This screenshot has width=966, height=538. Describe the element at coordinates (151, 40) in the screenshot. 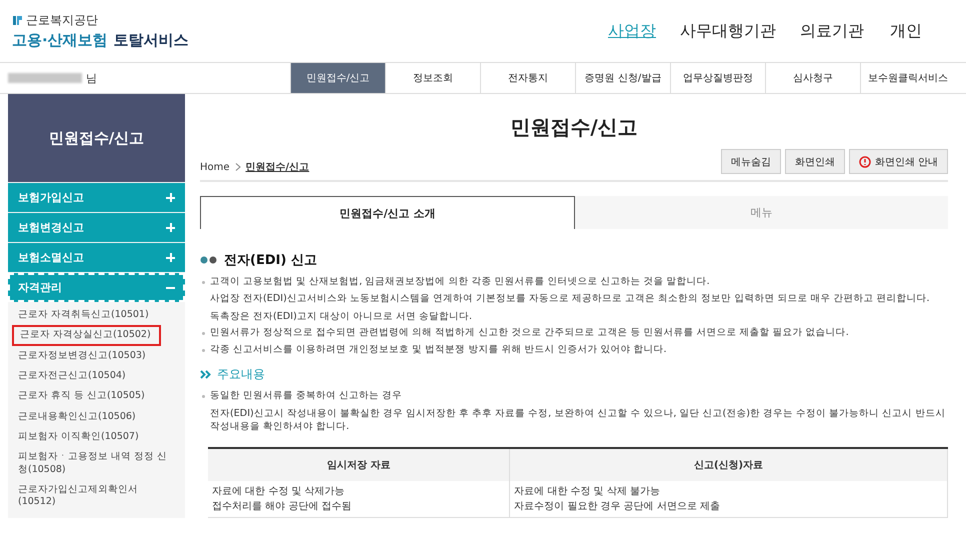

I see `service-name: 토탈서비스` at that location.